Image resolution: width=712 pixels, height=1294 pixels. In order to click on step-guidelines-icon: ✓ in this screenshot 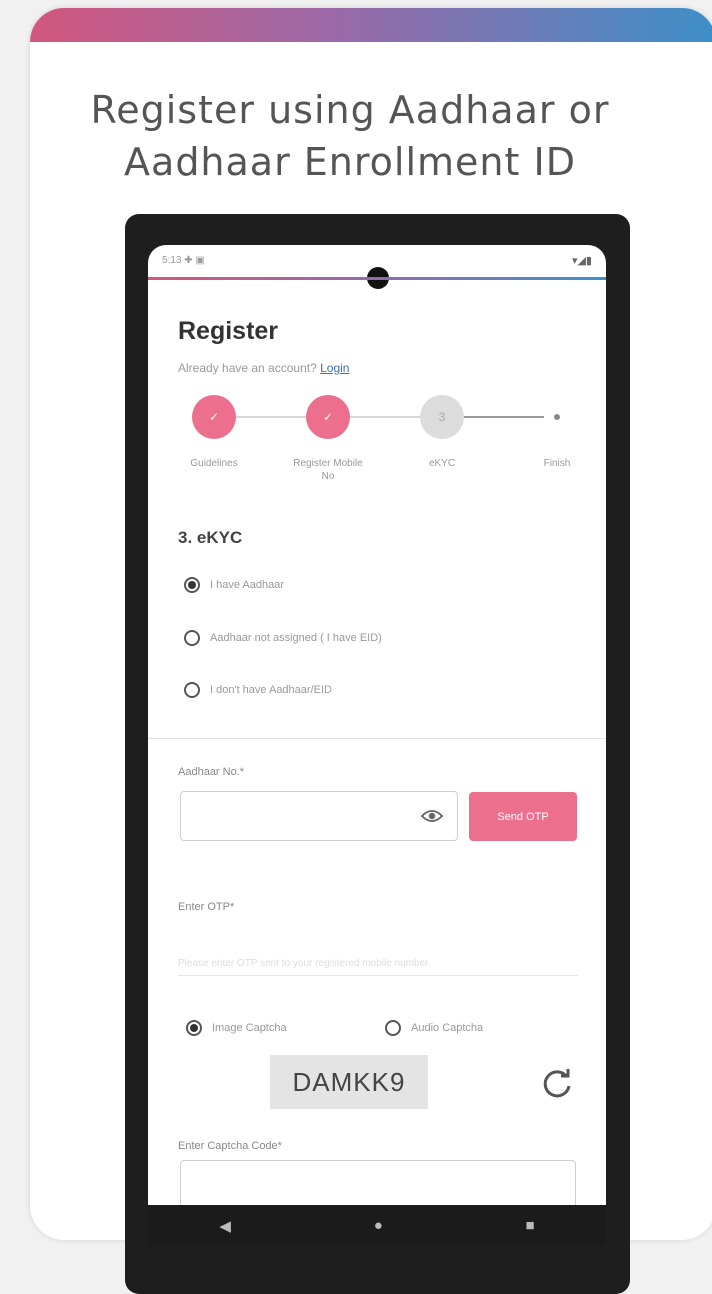, I will do `click(214, 417)`.